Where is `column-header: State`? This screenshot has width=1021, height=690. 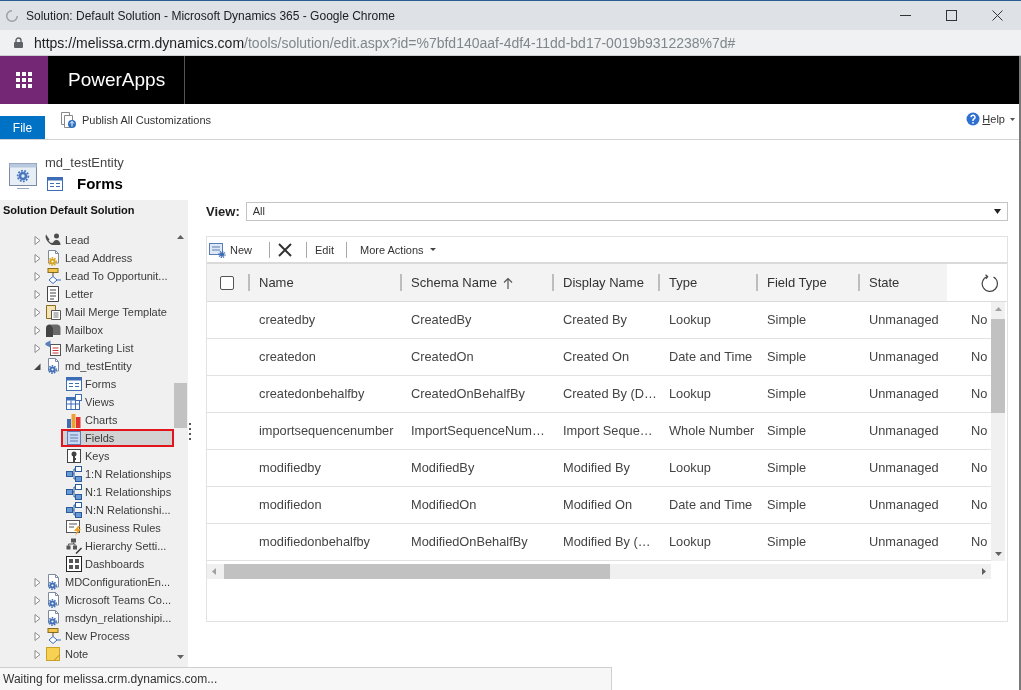
column-header: State is located at coordinates (902, 282).